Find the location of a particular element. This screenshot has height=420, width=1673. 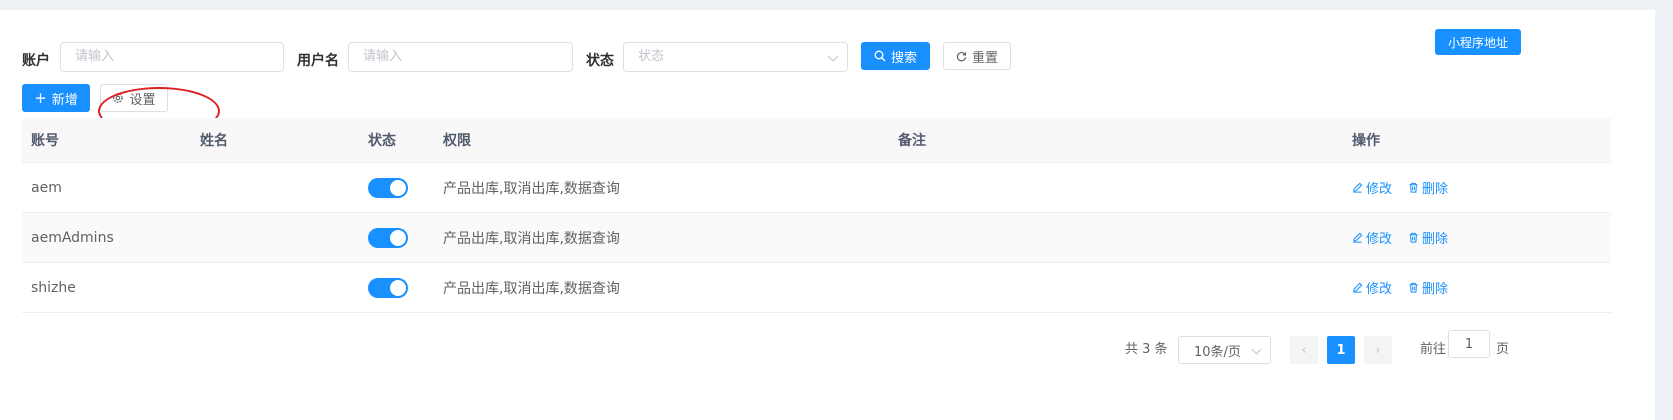

page-size-value: 10条/页 is located at coordinates (1217, 352).